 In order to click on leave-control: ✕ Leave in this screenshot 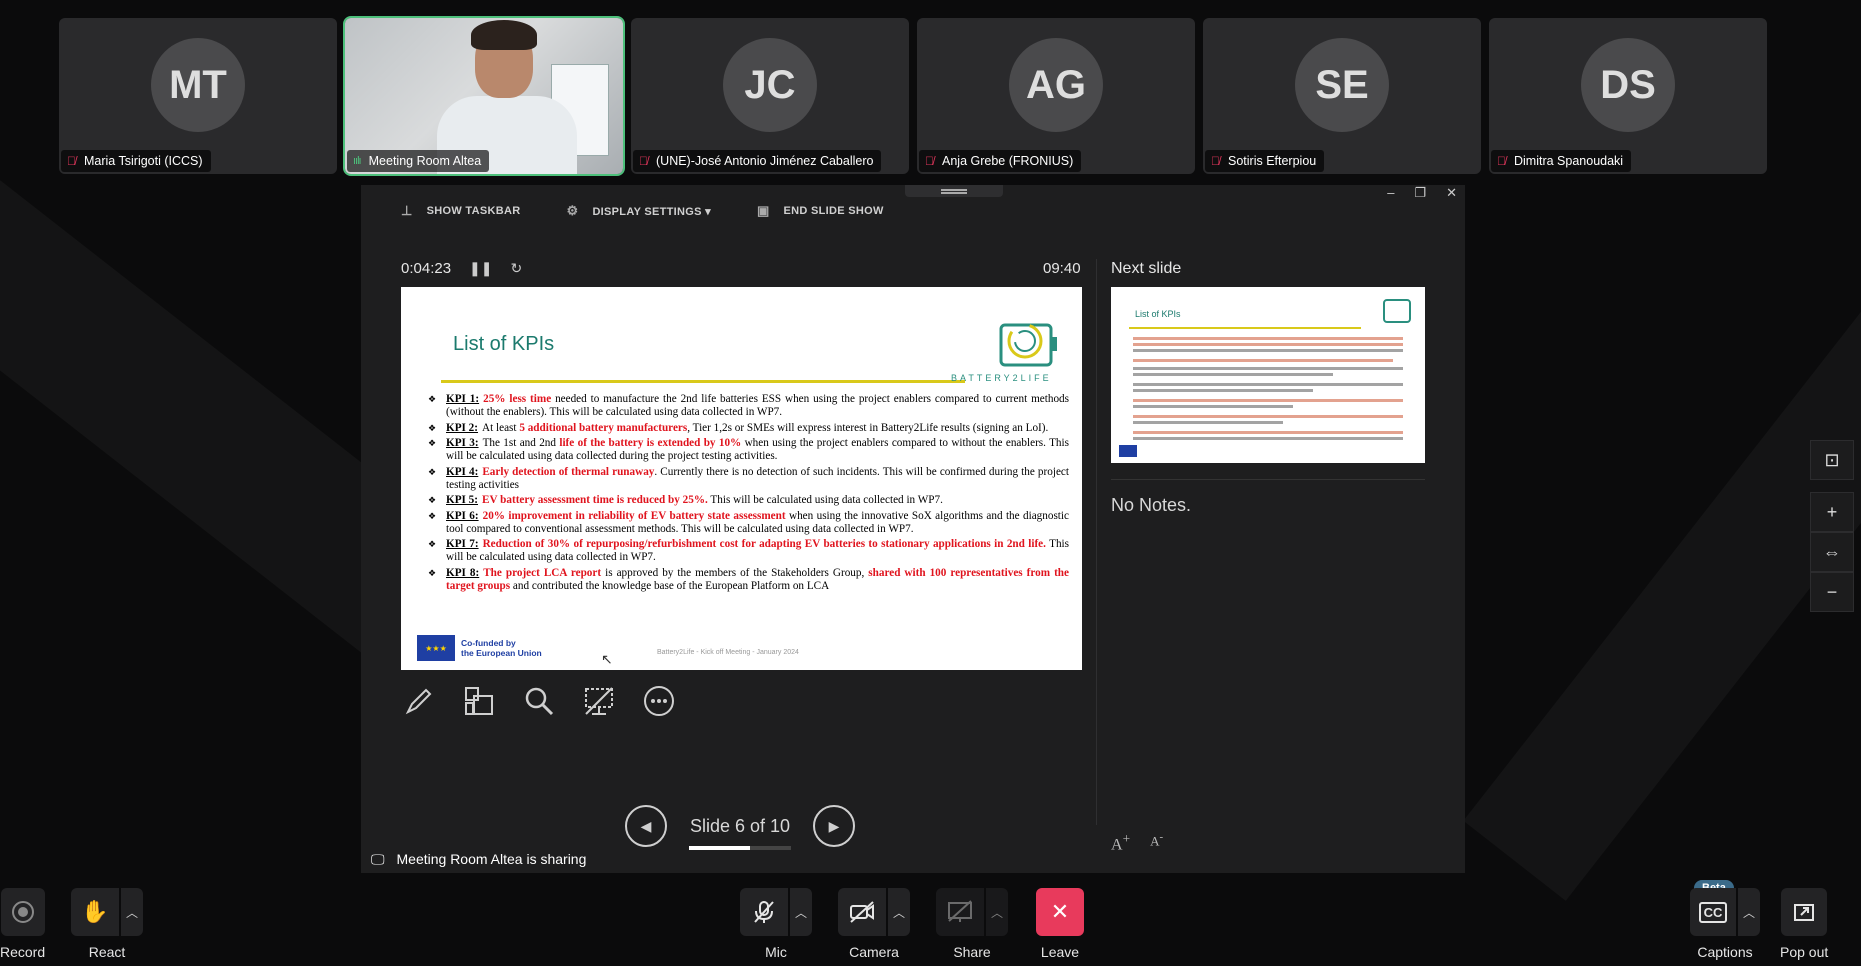, I will do `click(1060, 924)`.